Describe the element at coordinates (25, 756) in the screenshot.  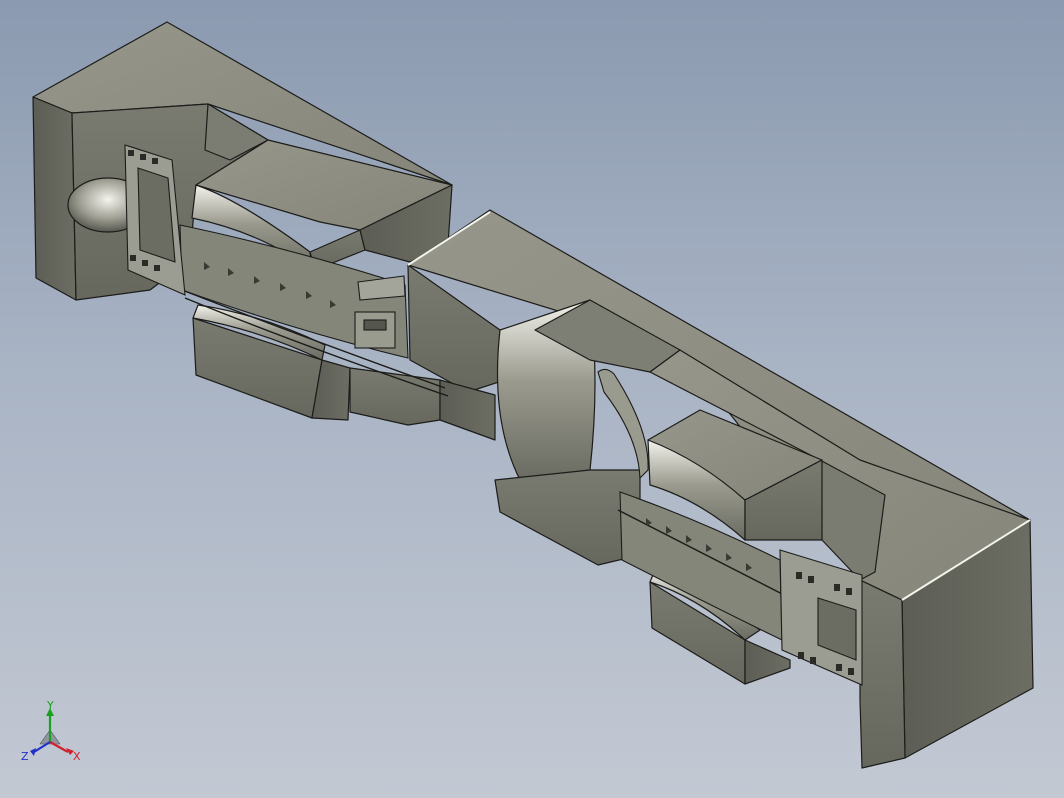
I see `triad-z-label: Z` at that location.